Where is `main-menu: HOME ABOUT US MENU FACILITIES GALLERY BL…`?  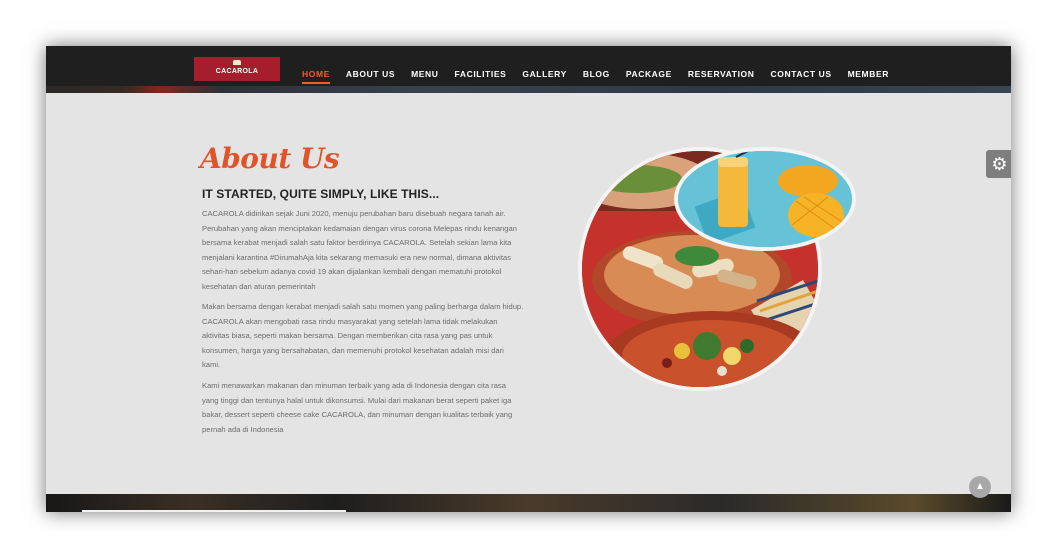 main-menu: HOME ABOUT US MENU FACILITIES GALLERY BL… is located at coordinates (603, 76).